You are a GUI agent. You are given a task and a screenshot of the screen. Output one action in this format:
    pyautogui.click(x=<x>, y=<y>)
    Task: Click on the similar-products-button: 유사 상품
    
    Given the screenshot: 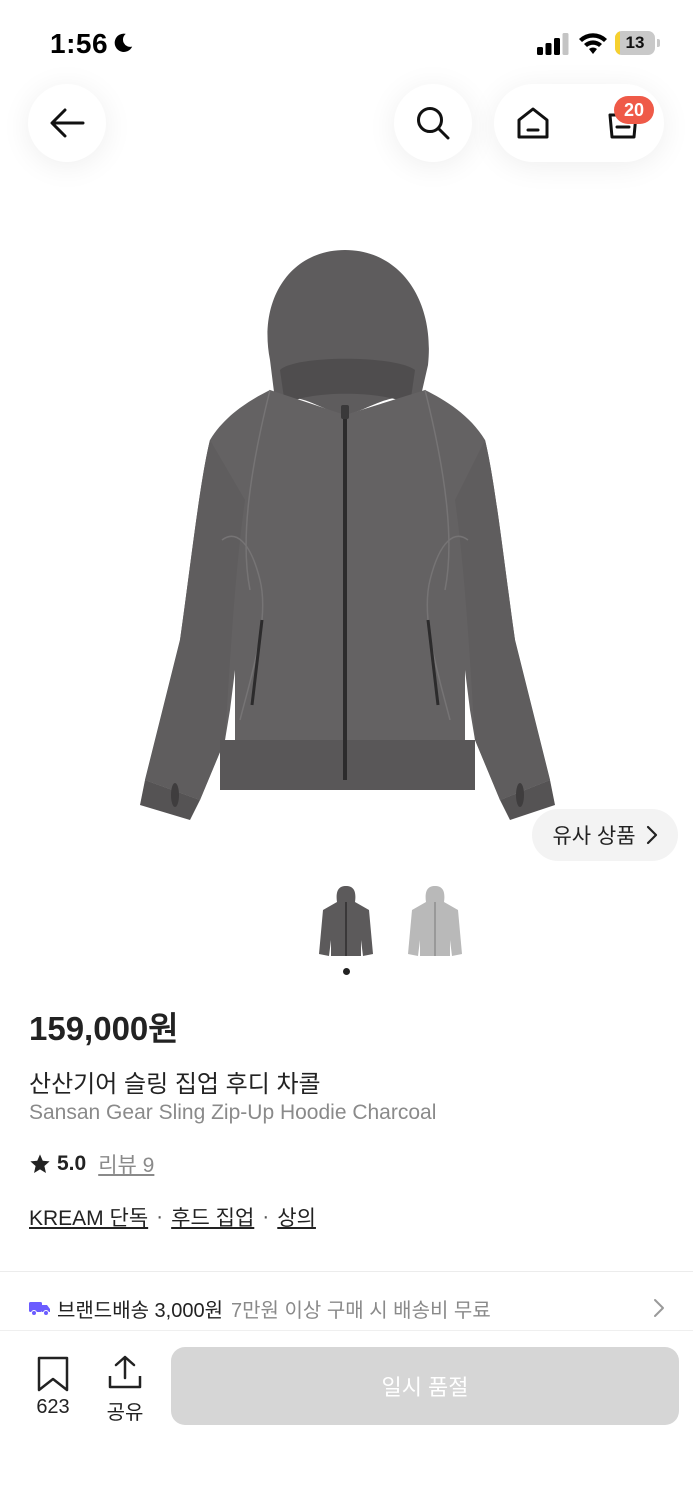 What is the action you would take?
    pyautogui.click(x=605, y=835)
    